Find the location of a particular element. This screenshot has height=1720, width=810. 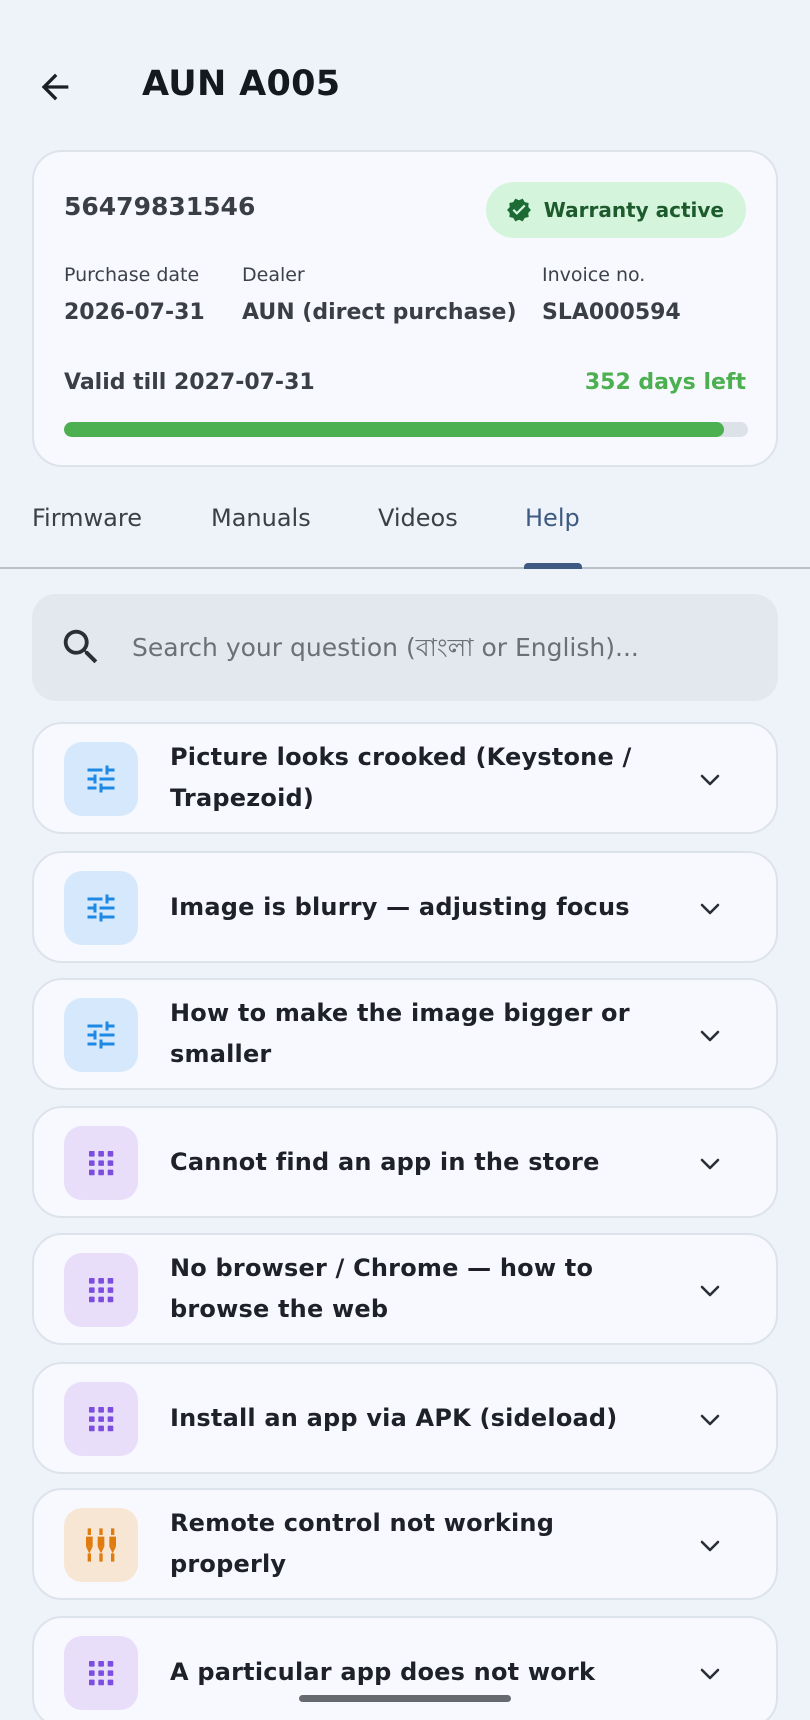

search-icon is located at coordinates (80, 646).